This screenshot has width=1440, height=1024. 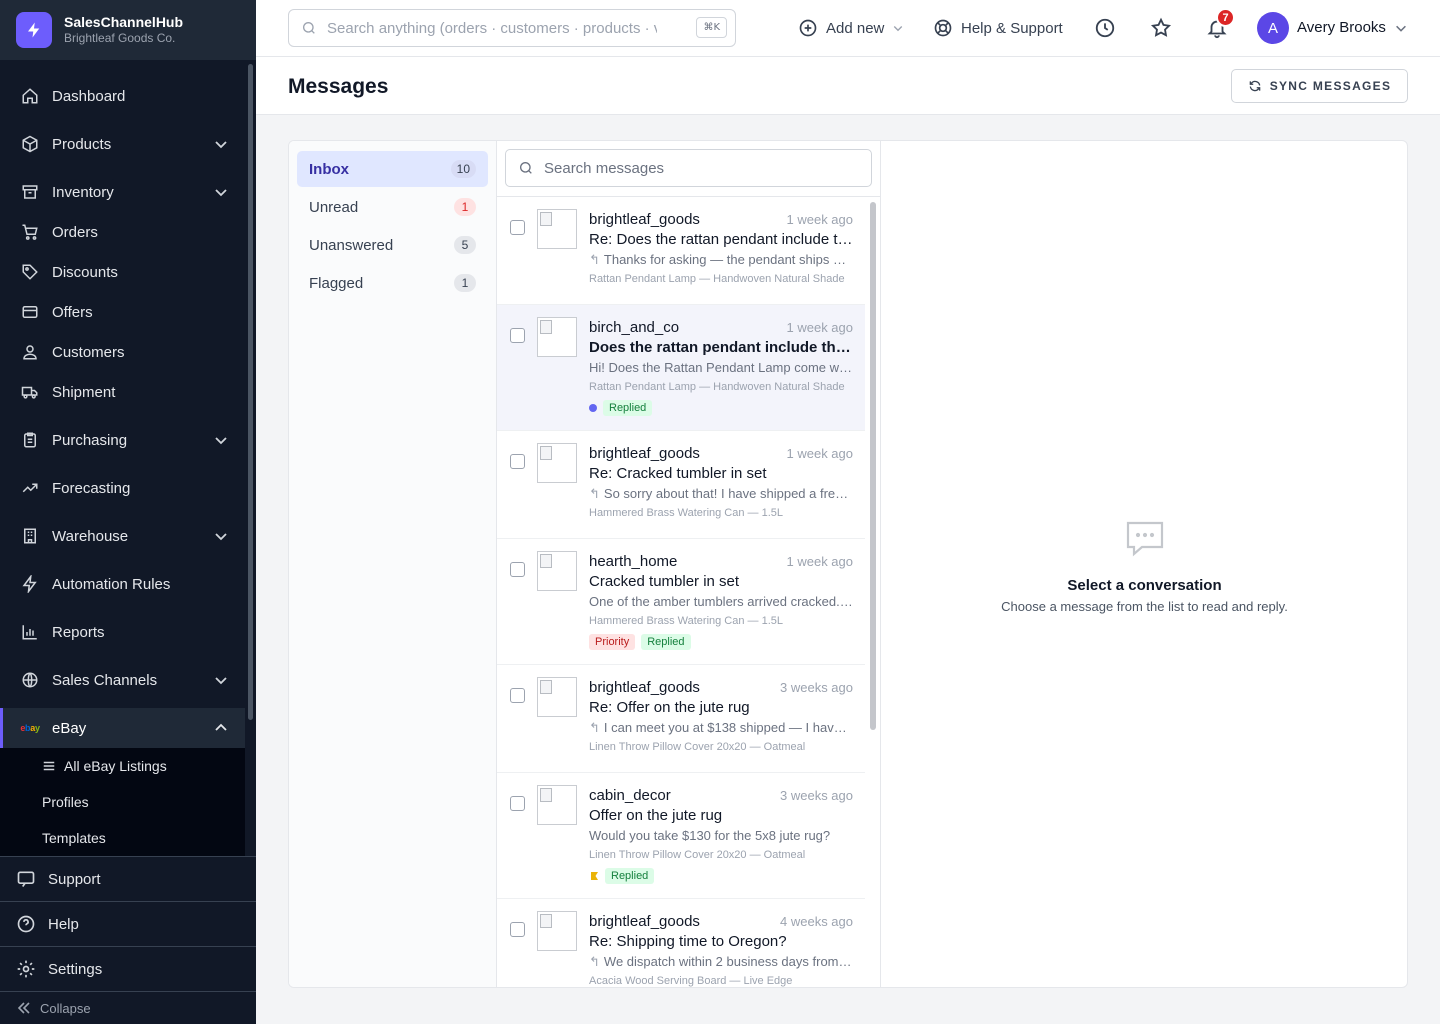 I want to click on users-icon, so click(x=30, y=352).